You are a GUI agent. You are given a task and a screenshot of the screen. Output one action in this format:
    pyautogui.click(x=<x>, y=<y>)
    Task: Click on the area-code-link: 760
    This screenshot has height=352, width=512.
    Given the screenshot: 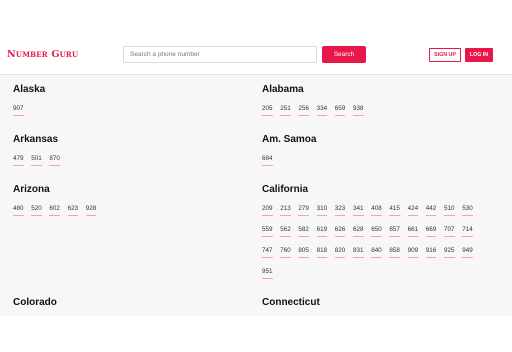 What is the action you would take?
    pyautogui.click(x=285, y=252)
    